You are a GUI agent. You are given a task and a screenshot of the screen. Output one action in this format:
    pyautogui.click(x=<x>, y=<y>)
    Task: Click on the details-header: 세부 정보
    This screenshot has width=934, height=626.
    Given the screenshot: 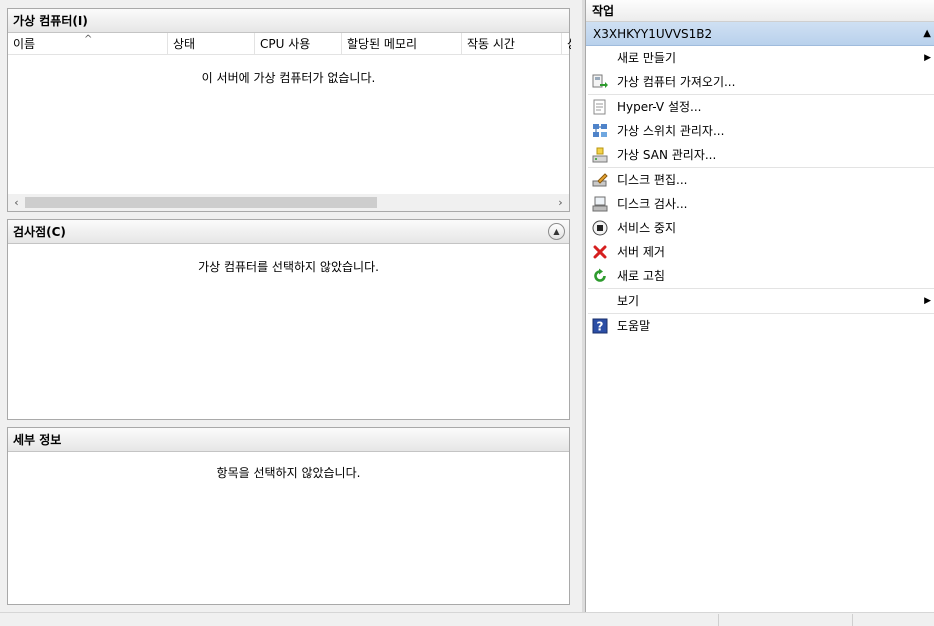 What is the action you would take?
    pyautogui.click(x=288, y=440)
    